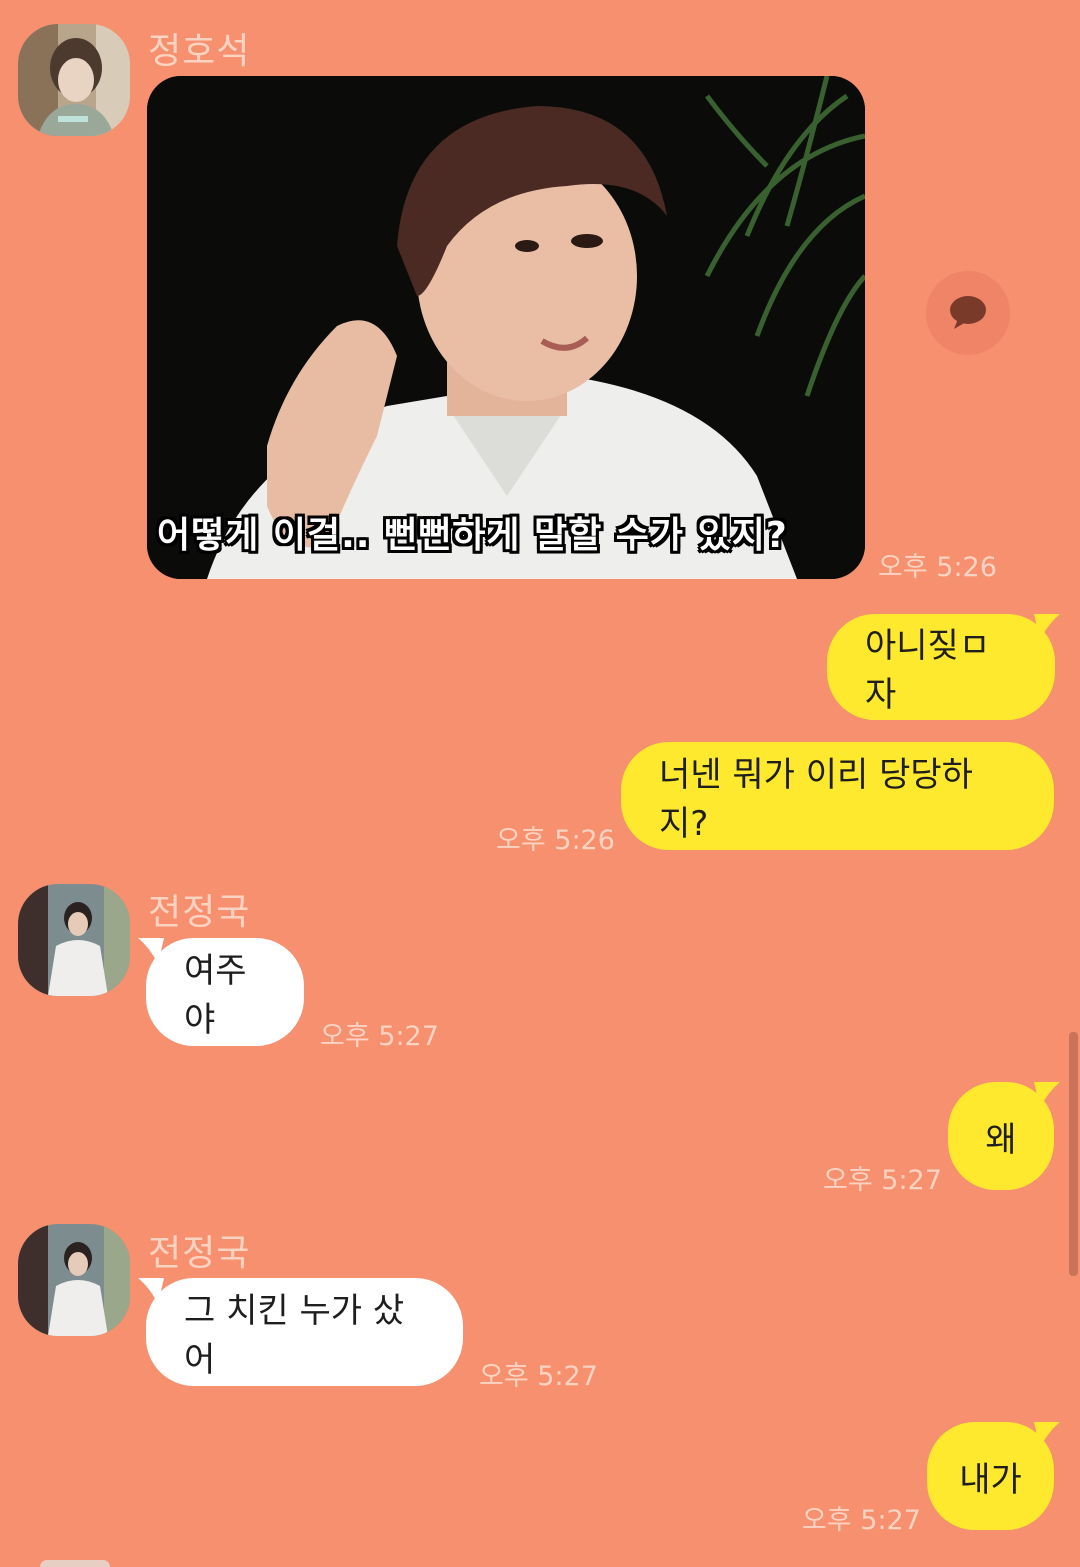  What do you see at coordinates (928, 670) in the screenshot?
I see `message-text: 아니짖ㅁ자` at bounding box center [928, 670].